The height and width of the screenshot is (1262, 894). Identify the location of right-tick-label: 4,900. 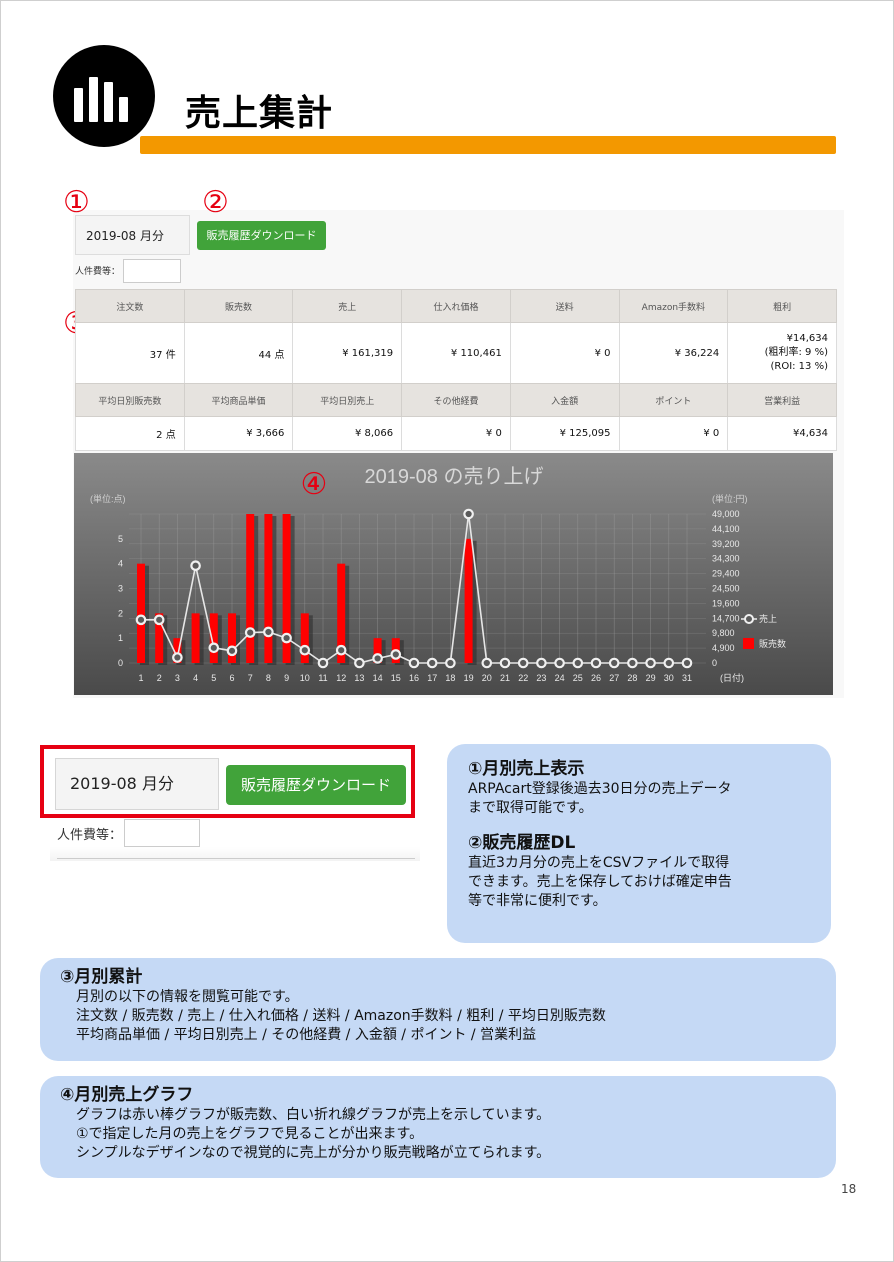
(723, 648).